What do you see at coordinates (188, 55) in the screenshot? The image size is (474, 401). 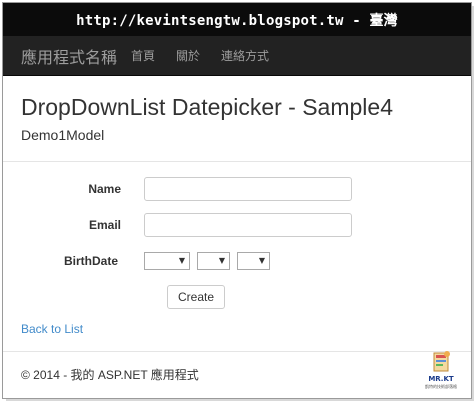 I see `nav-link-about: 關於` at bounding box center [188, 55].